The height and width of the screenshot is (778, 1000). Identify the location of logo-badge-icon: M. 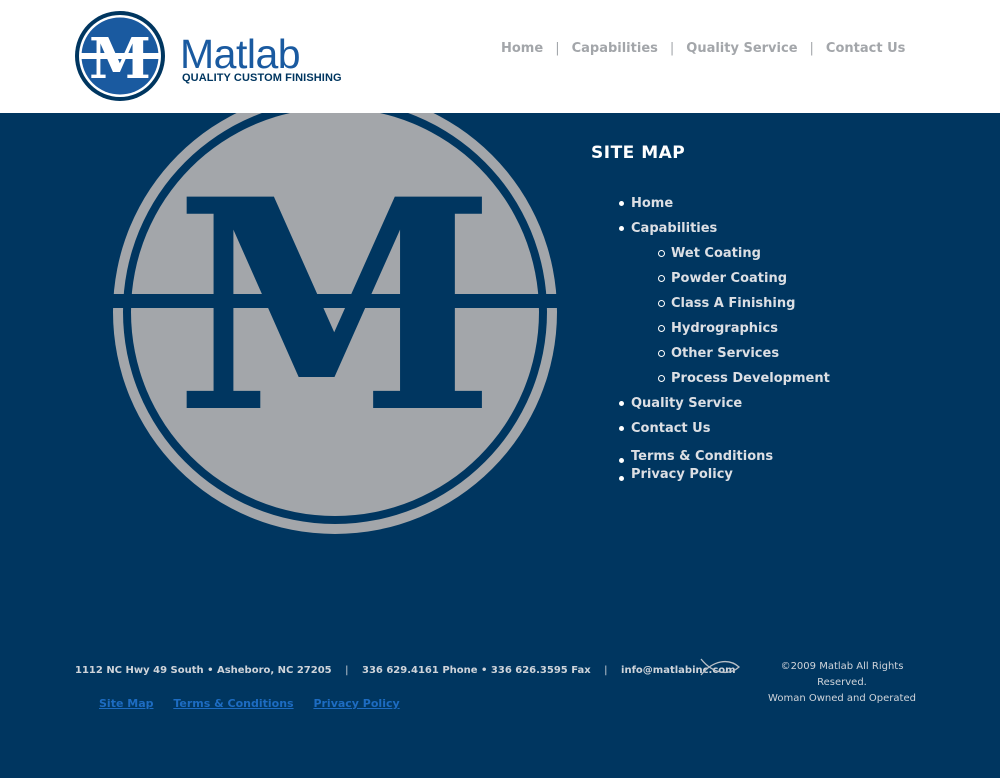
(120, 56).